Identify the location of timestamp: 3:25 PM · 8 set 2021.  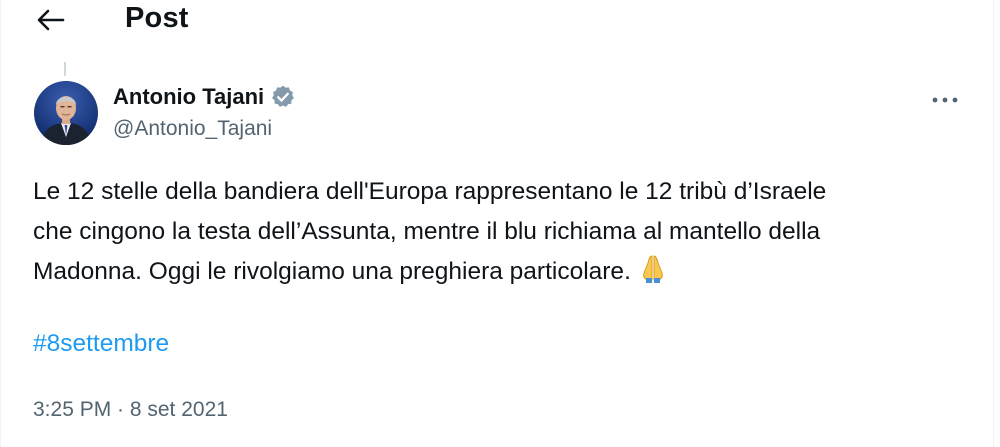
(130, 410).